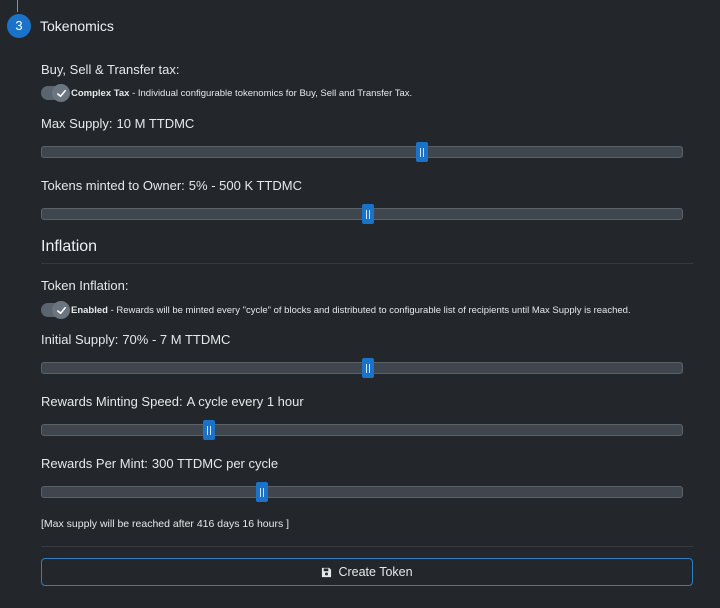 The width and height of the screenshot is (720, 608). What do you see at coordinates (155, 123) in the screenshot?
I see `max-supply-value: 10 M TTDMC` at bounding box center [155, 123].